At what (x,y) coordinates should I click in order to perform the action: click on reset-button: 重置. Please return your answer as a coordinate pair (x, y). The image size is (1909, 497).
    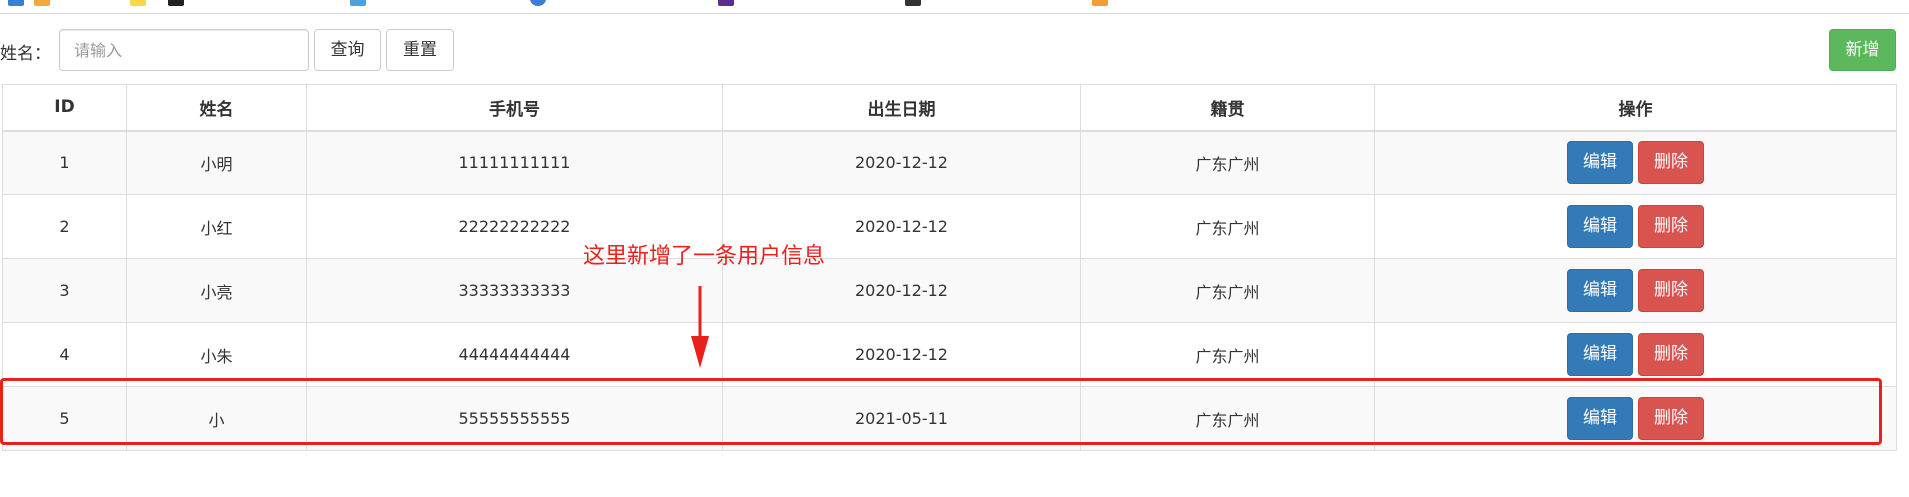
    Looking at the image, I should click on (420, 50).